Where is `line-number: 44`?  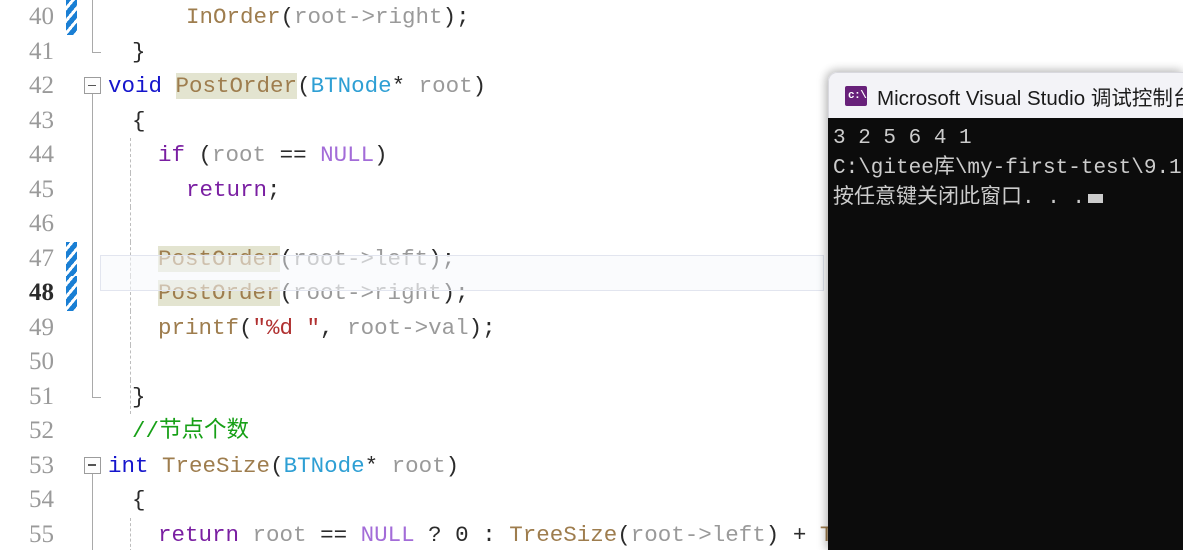 line-number: 44 is located at coordinates (41, 154).